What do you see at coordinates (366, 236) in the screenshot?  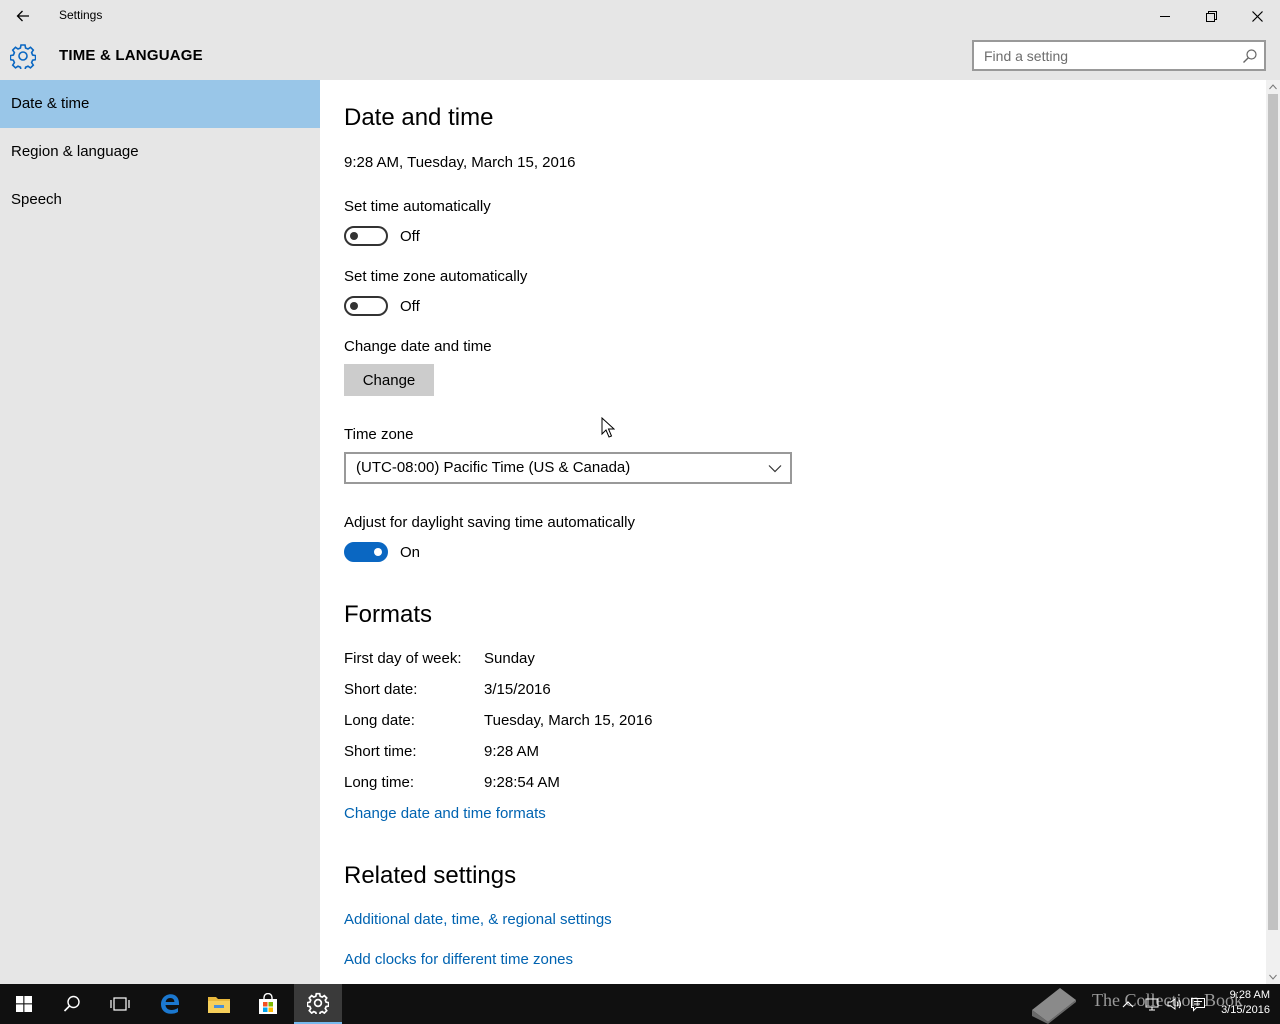 I see `set-time-auto-toggle` at bounding box center [366, 236].